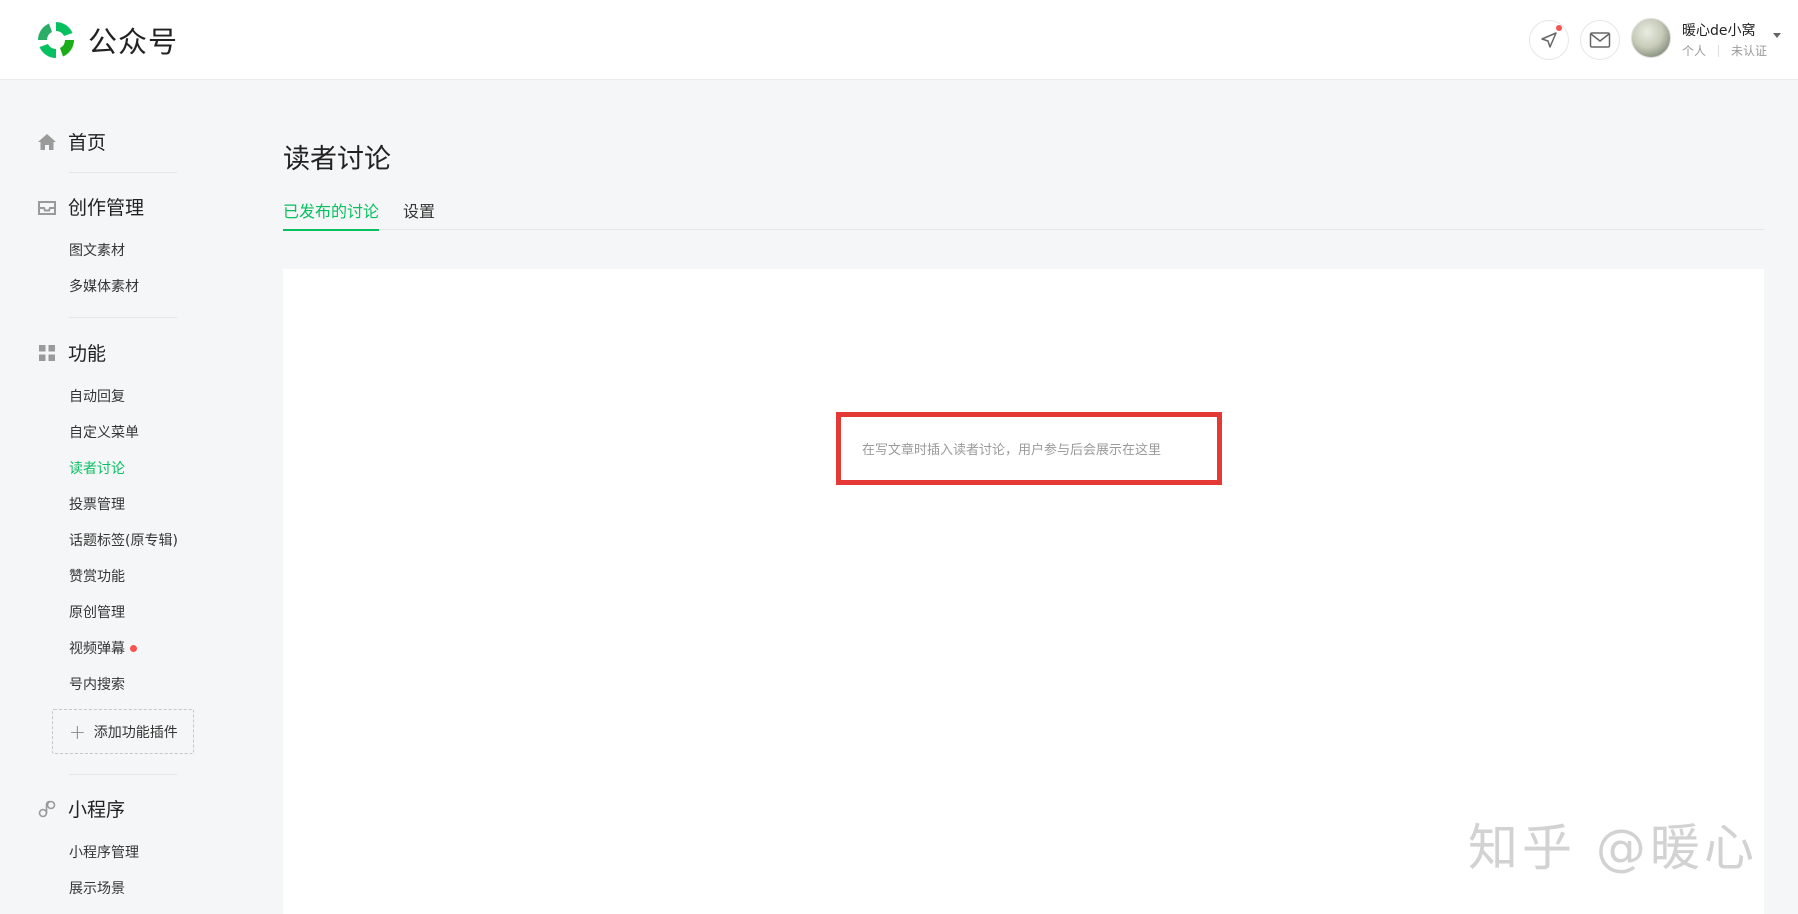 The image size is (1798, 914). What do you see at coordinates (1749, 51) in the screenshot?
I see `verify-status: 未认证` at bounding box center [1749, 51].